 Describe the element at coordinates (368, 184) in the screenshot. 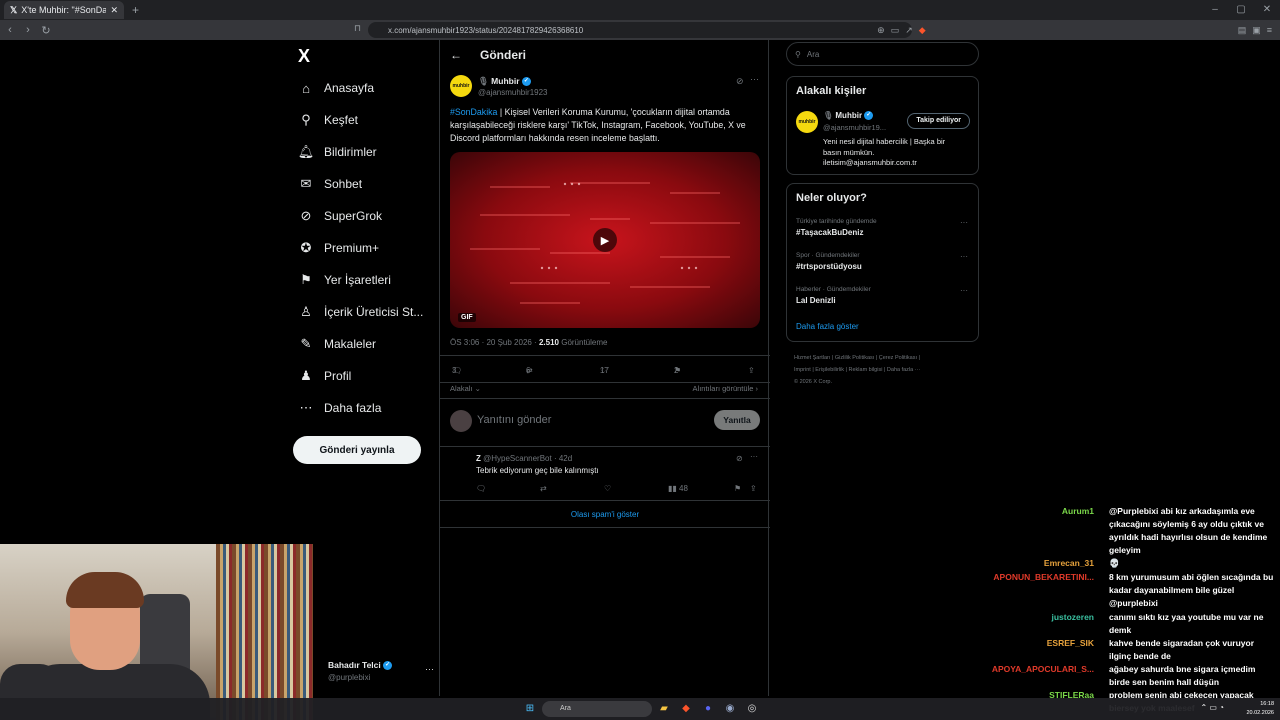

I see `nav-item-chat: ✉ Sohbet` at that location.